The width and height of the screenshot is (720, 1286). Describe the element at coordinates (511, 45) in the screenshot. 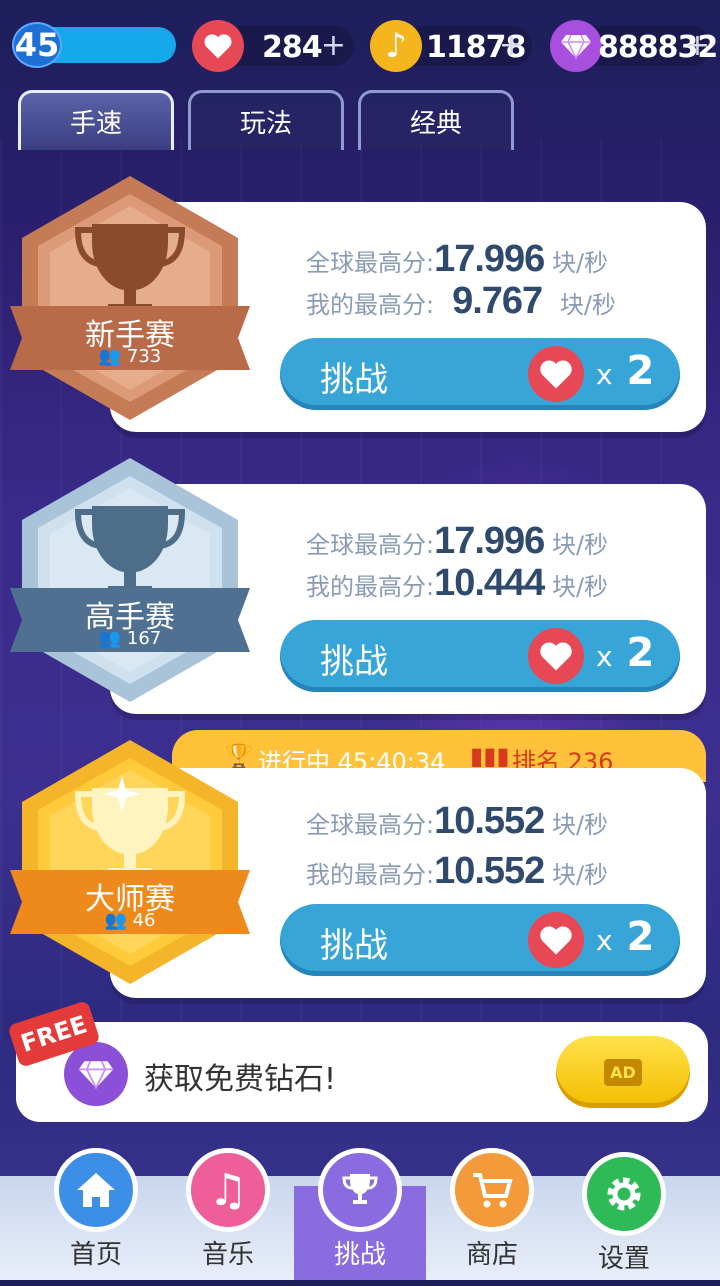

I see `add-notes-button: +` at that location.